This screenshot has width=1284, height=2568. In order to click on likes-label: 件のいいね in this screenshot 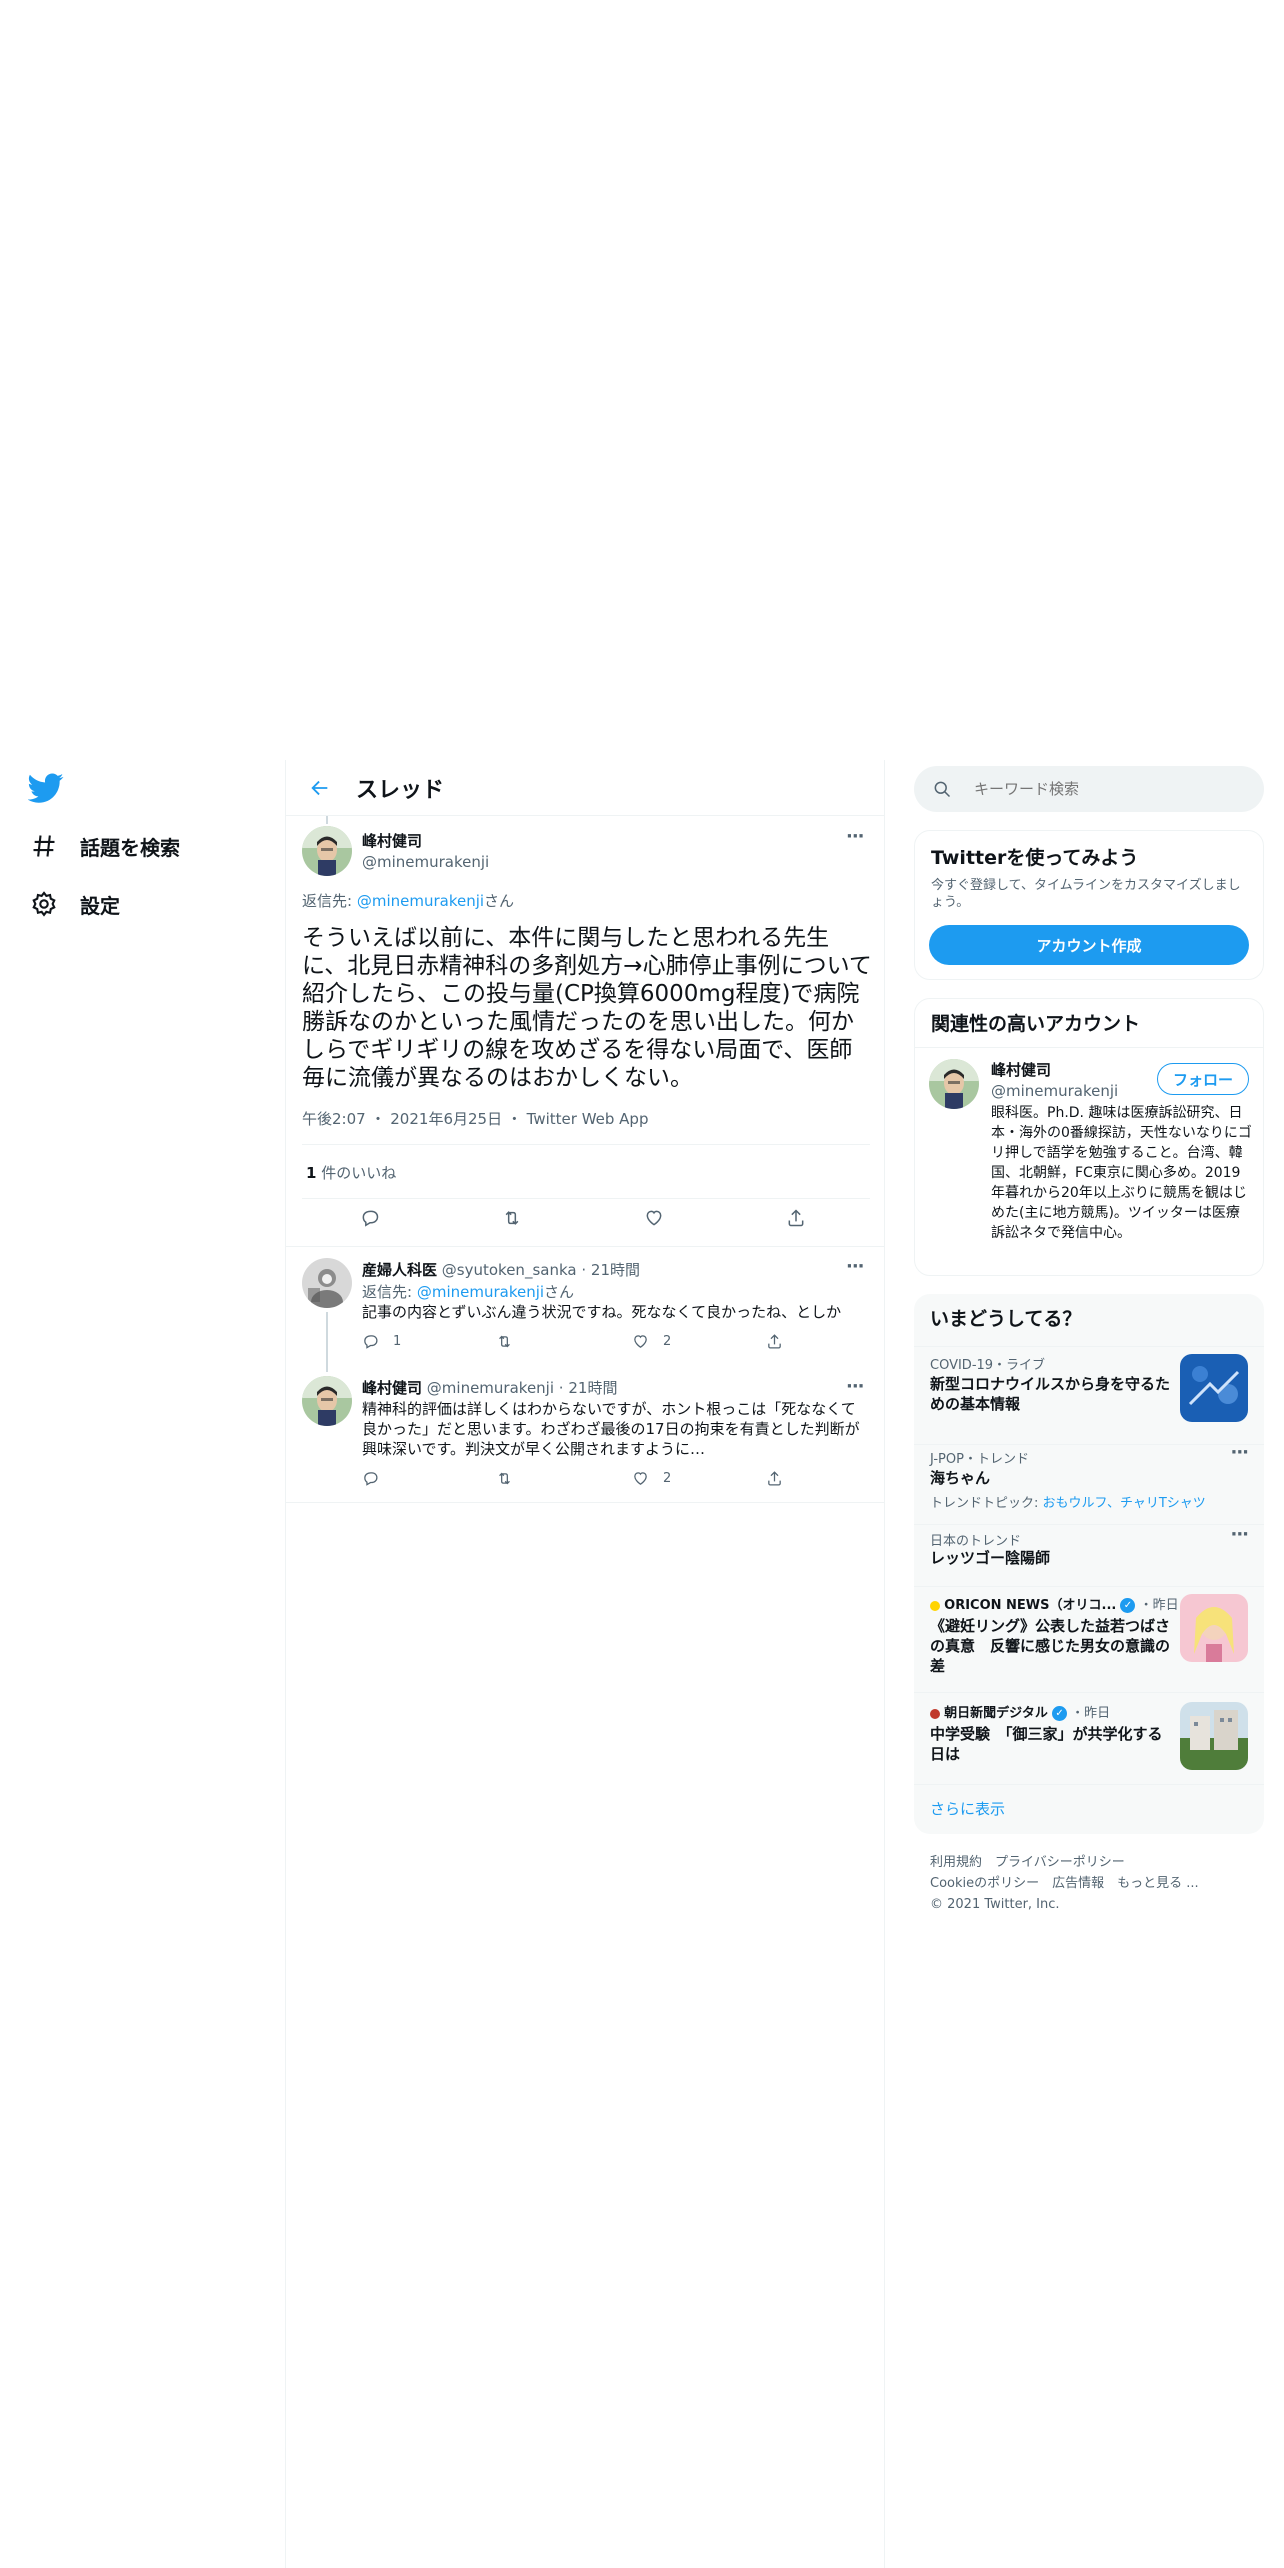, I will do `click(356, 1173)`.